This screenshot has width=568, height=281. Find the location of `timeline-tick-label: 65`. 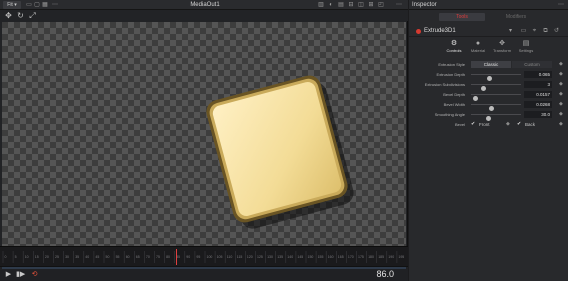

timeline-tick-label: 65 is located at coordinates (138, 257).